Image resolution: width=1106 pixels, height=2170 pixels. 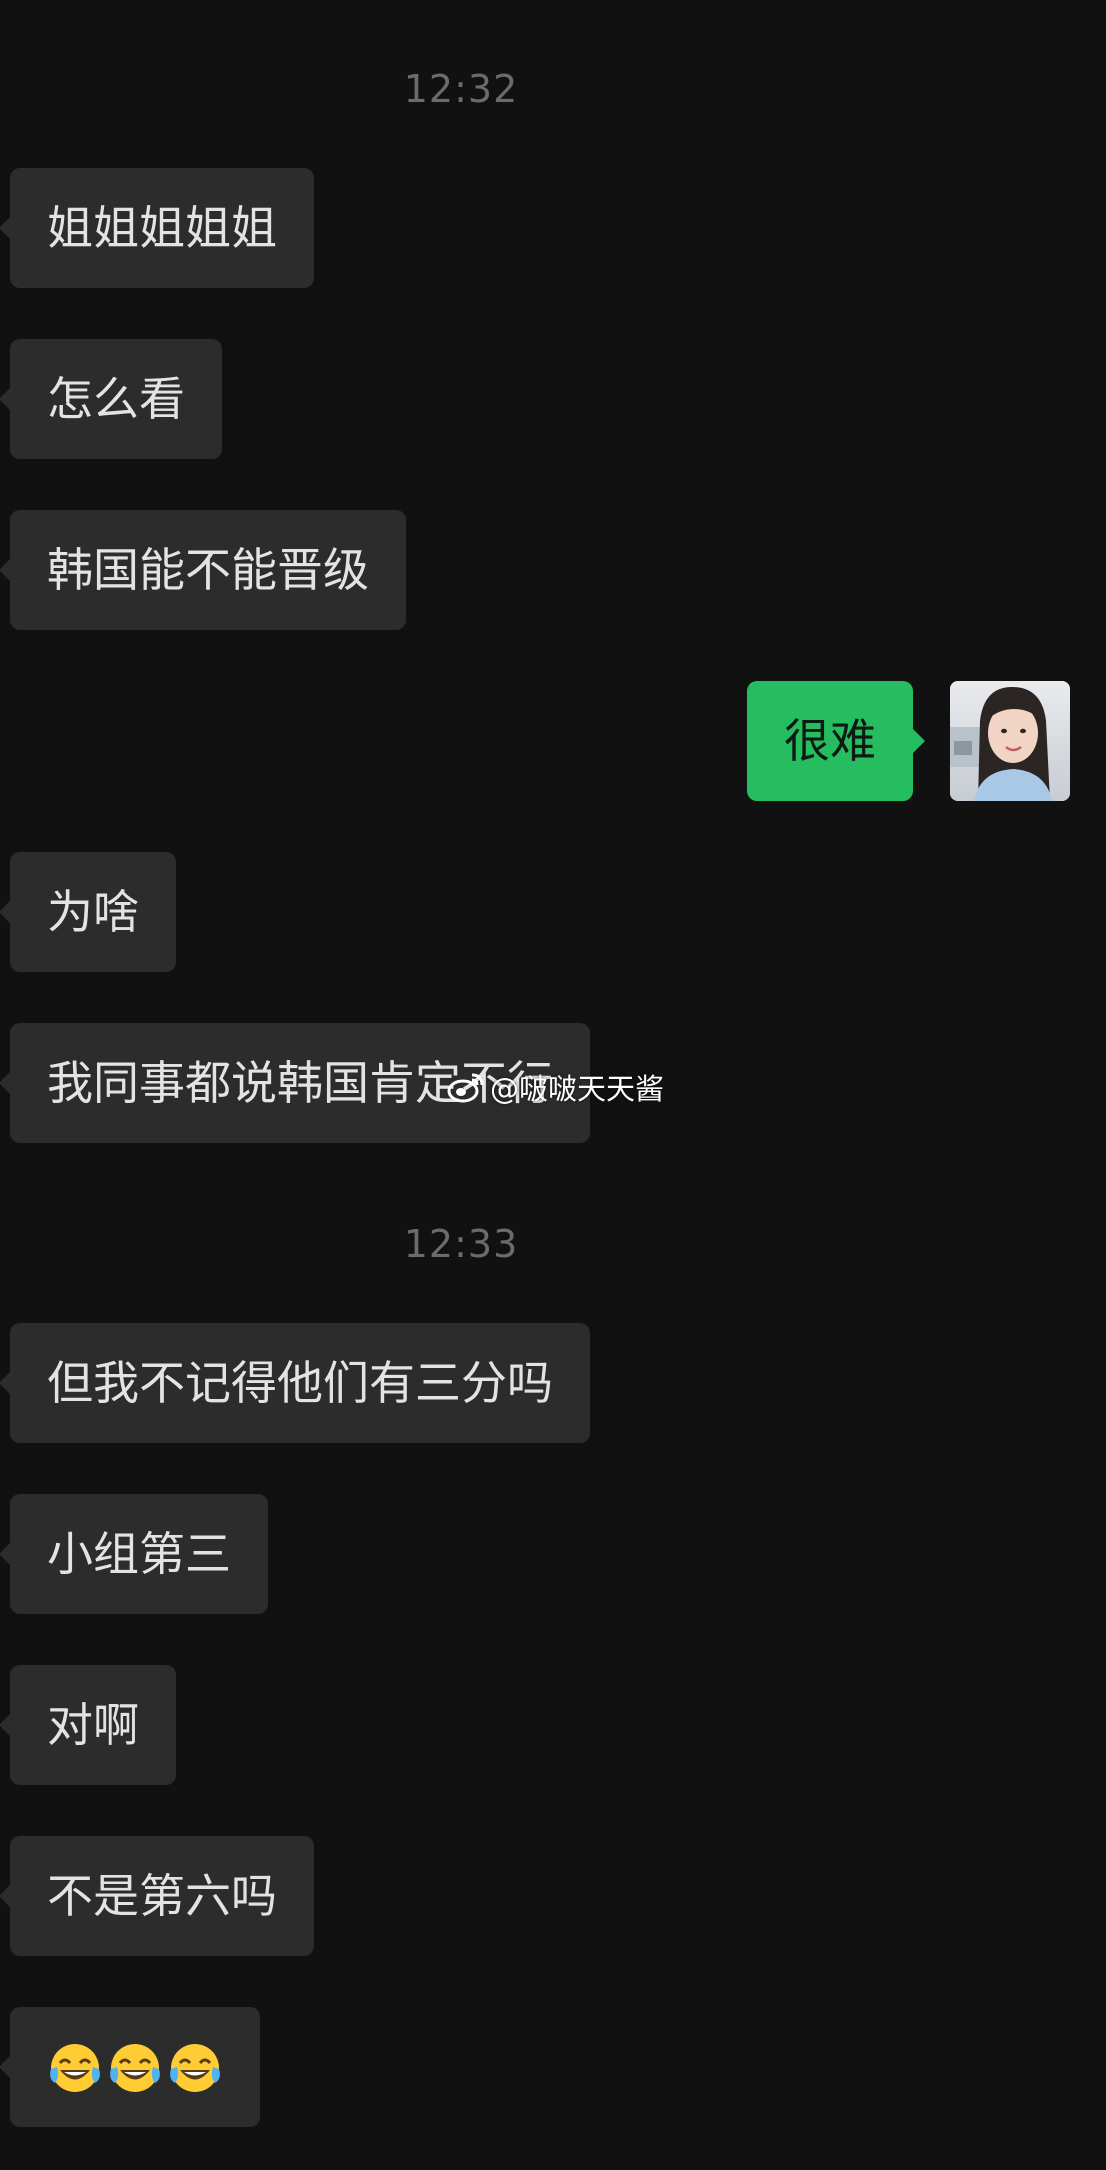 I want to click on message-bubble-outgoing: 很难, so click(x=836, y=741).